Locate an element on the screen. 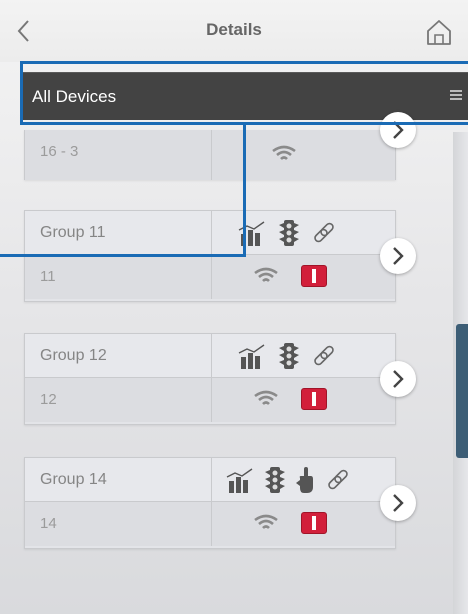 The image size is (468, 614). scrollbar-thumb is located at coordinates (462, 391).